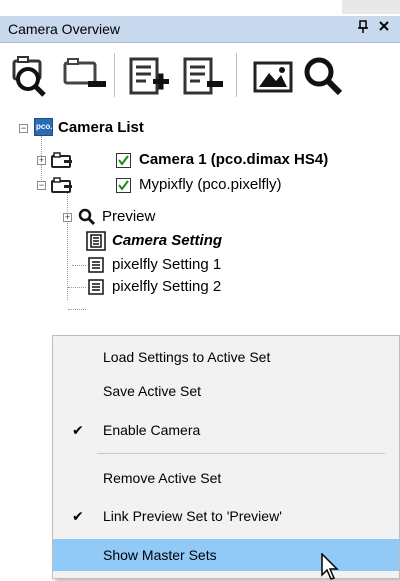 Image resolution: width=400 pixels, height=581 pixels. What do you see at coordinates (152, 430) in the screenshot?
I see `menu-item-label: Enable Camera` at bounding box center [152, 430].